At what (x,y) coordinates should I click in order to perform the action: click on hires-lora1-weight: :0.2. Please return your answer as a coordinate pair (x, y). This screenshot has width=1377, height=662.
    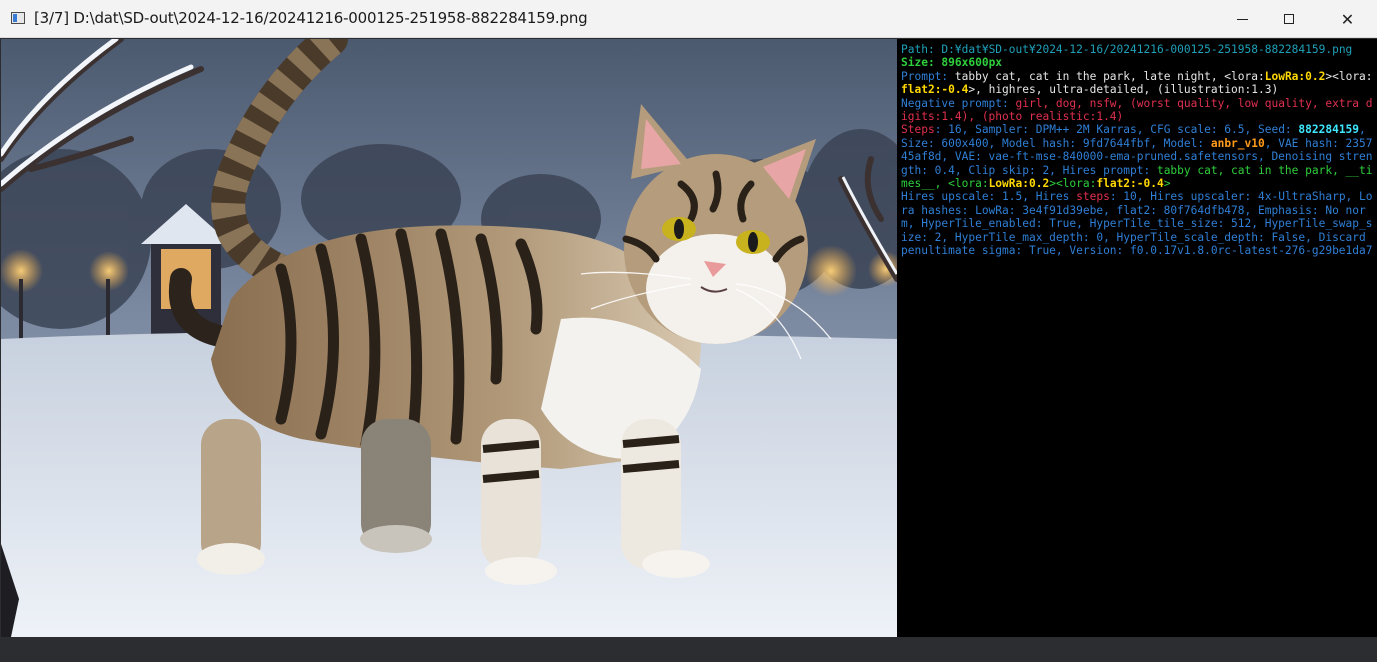
    Looking at the image, I should click on (1036, 184).